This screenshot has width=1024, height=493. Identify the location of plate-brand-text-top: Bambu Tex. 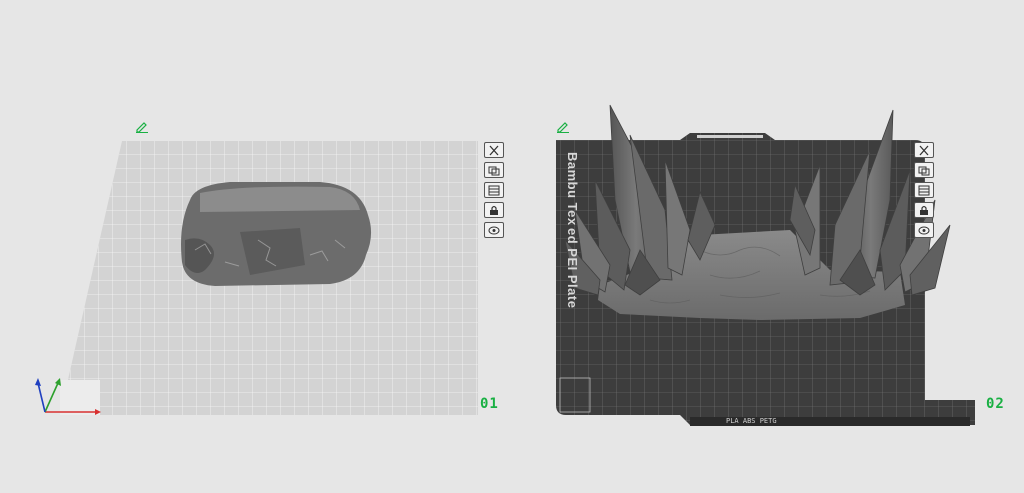
(572, 189).